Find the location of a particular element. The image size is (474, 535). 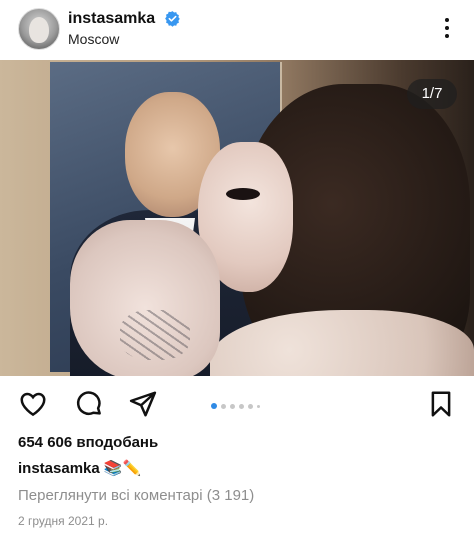

verified-badge-icon is located at coordinates (172, 19).